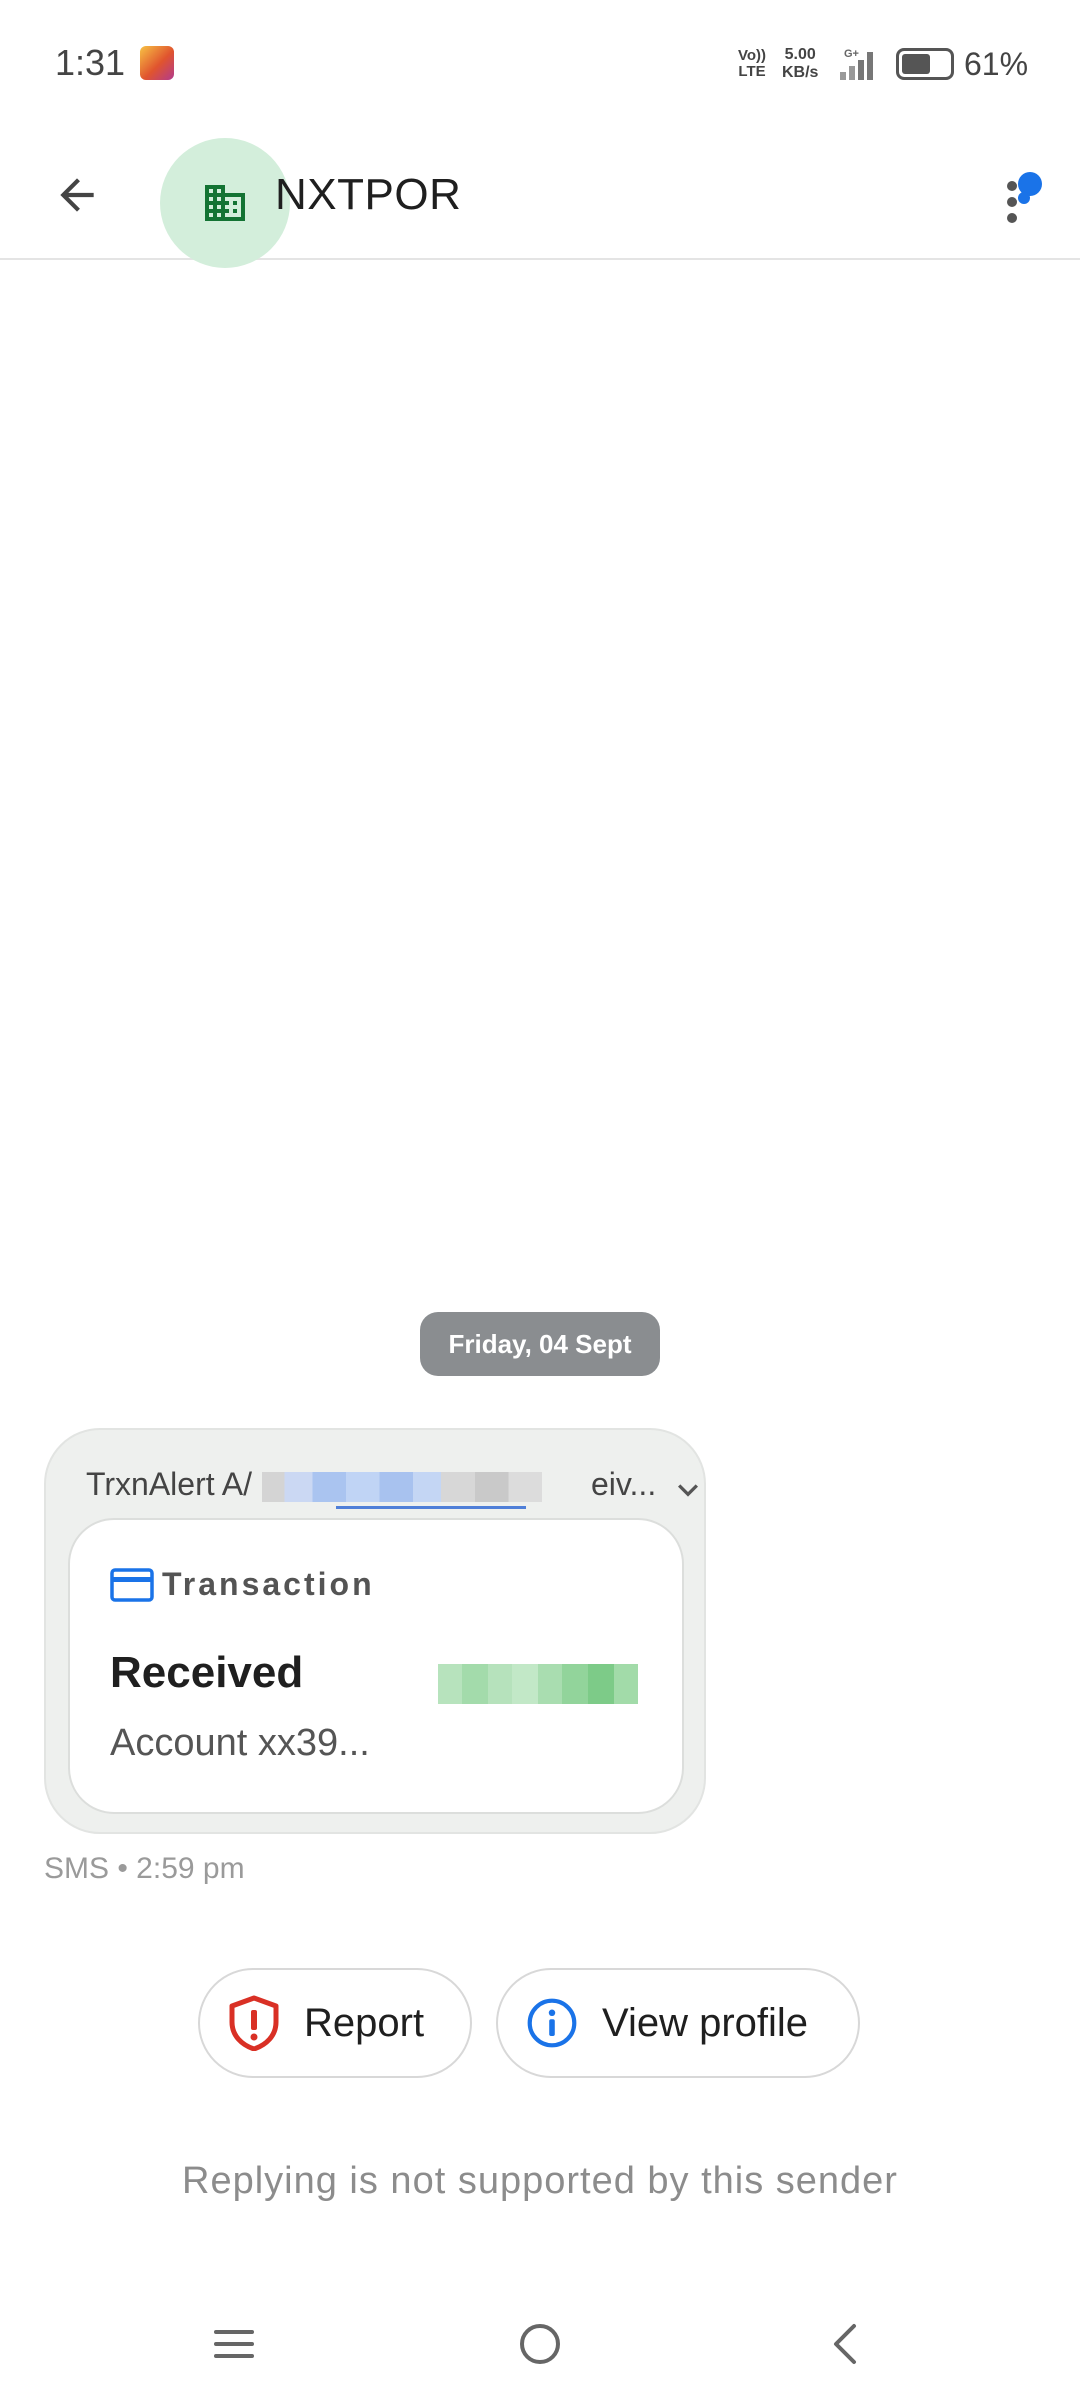  I want to click on redacted-amount, so click(538, 1684).